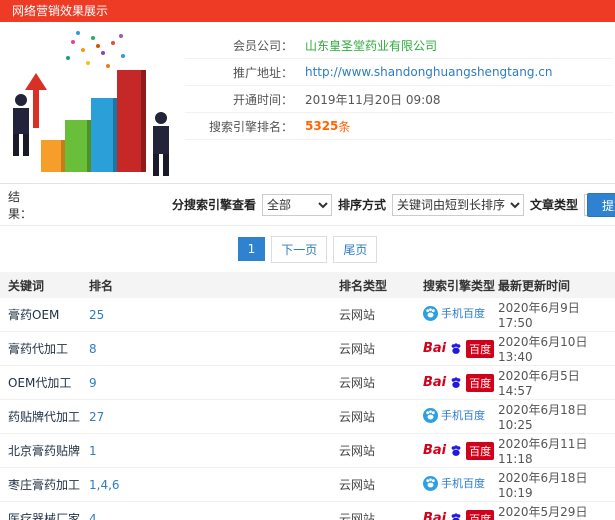  What do you see at coordinates (539, 315) in the screenshot?
I see `updated-time: 2020年6月9日 17:50` at bounding box center [539, 315].